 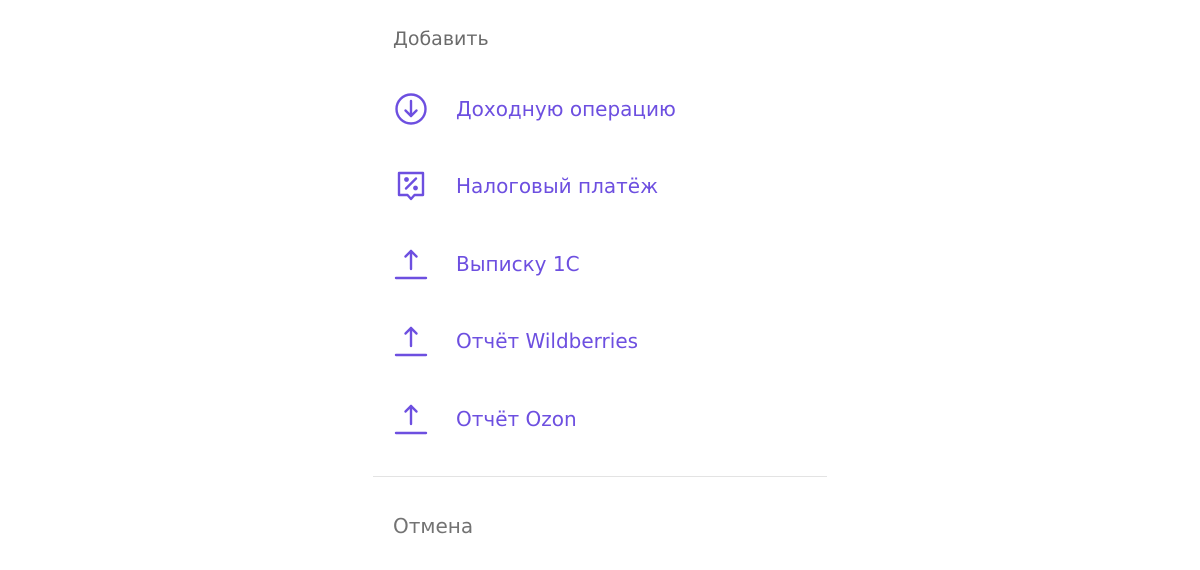 I want to click on sheet-title: Добавить, so click(x=441, y=39).